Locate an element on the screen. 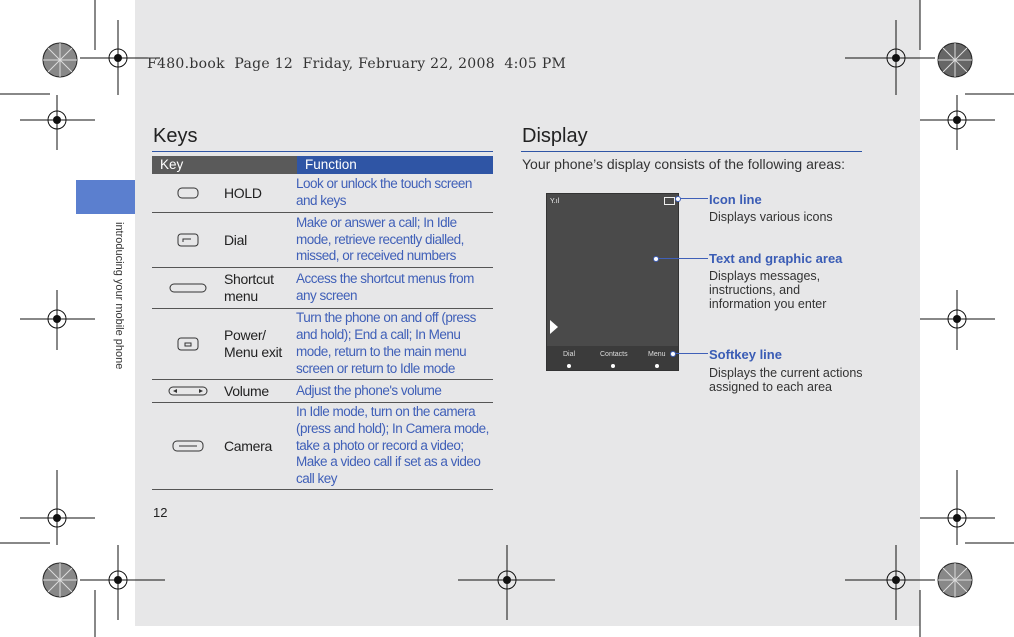  table-row: Volume Adjust the phone's volume is located at coordinates (322, 391).